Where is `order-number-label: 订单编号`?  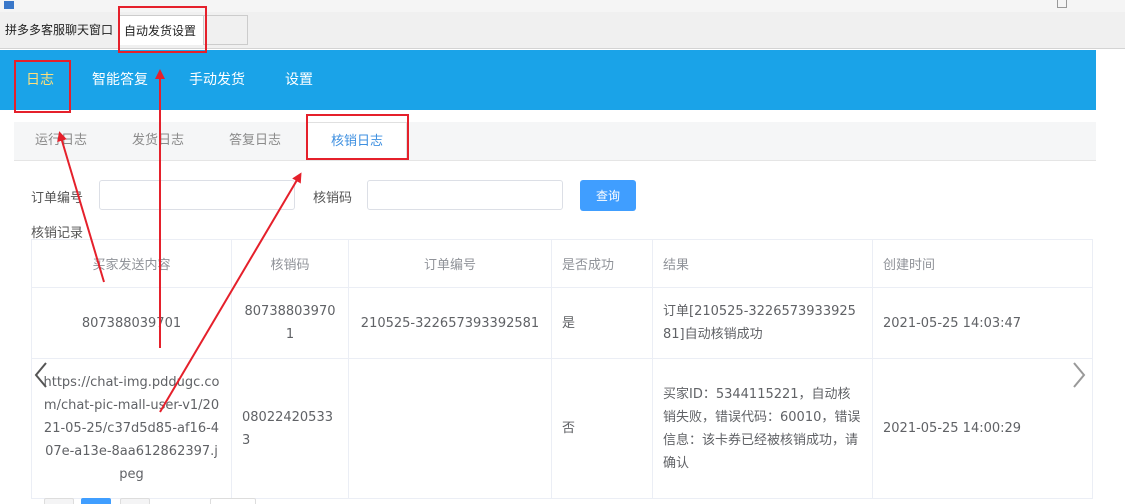
order-number-label: 订单编号 is located at coordinates (57, 198).